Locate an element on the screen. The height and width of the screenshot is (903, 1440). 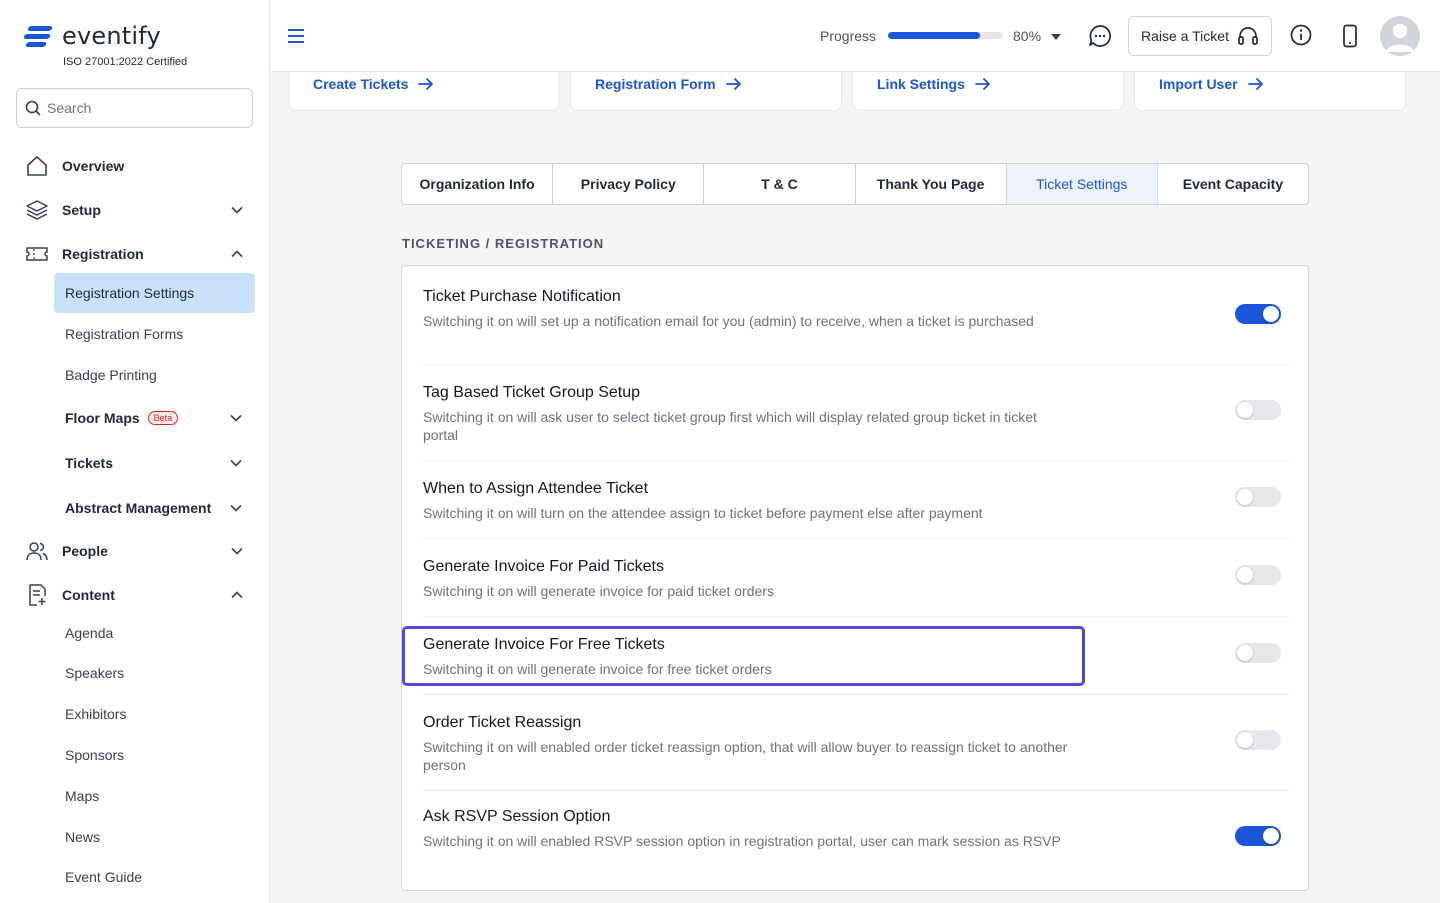
sub-label: Floor Maps is located at coordinates (102, 418).